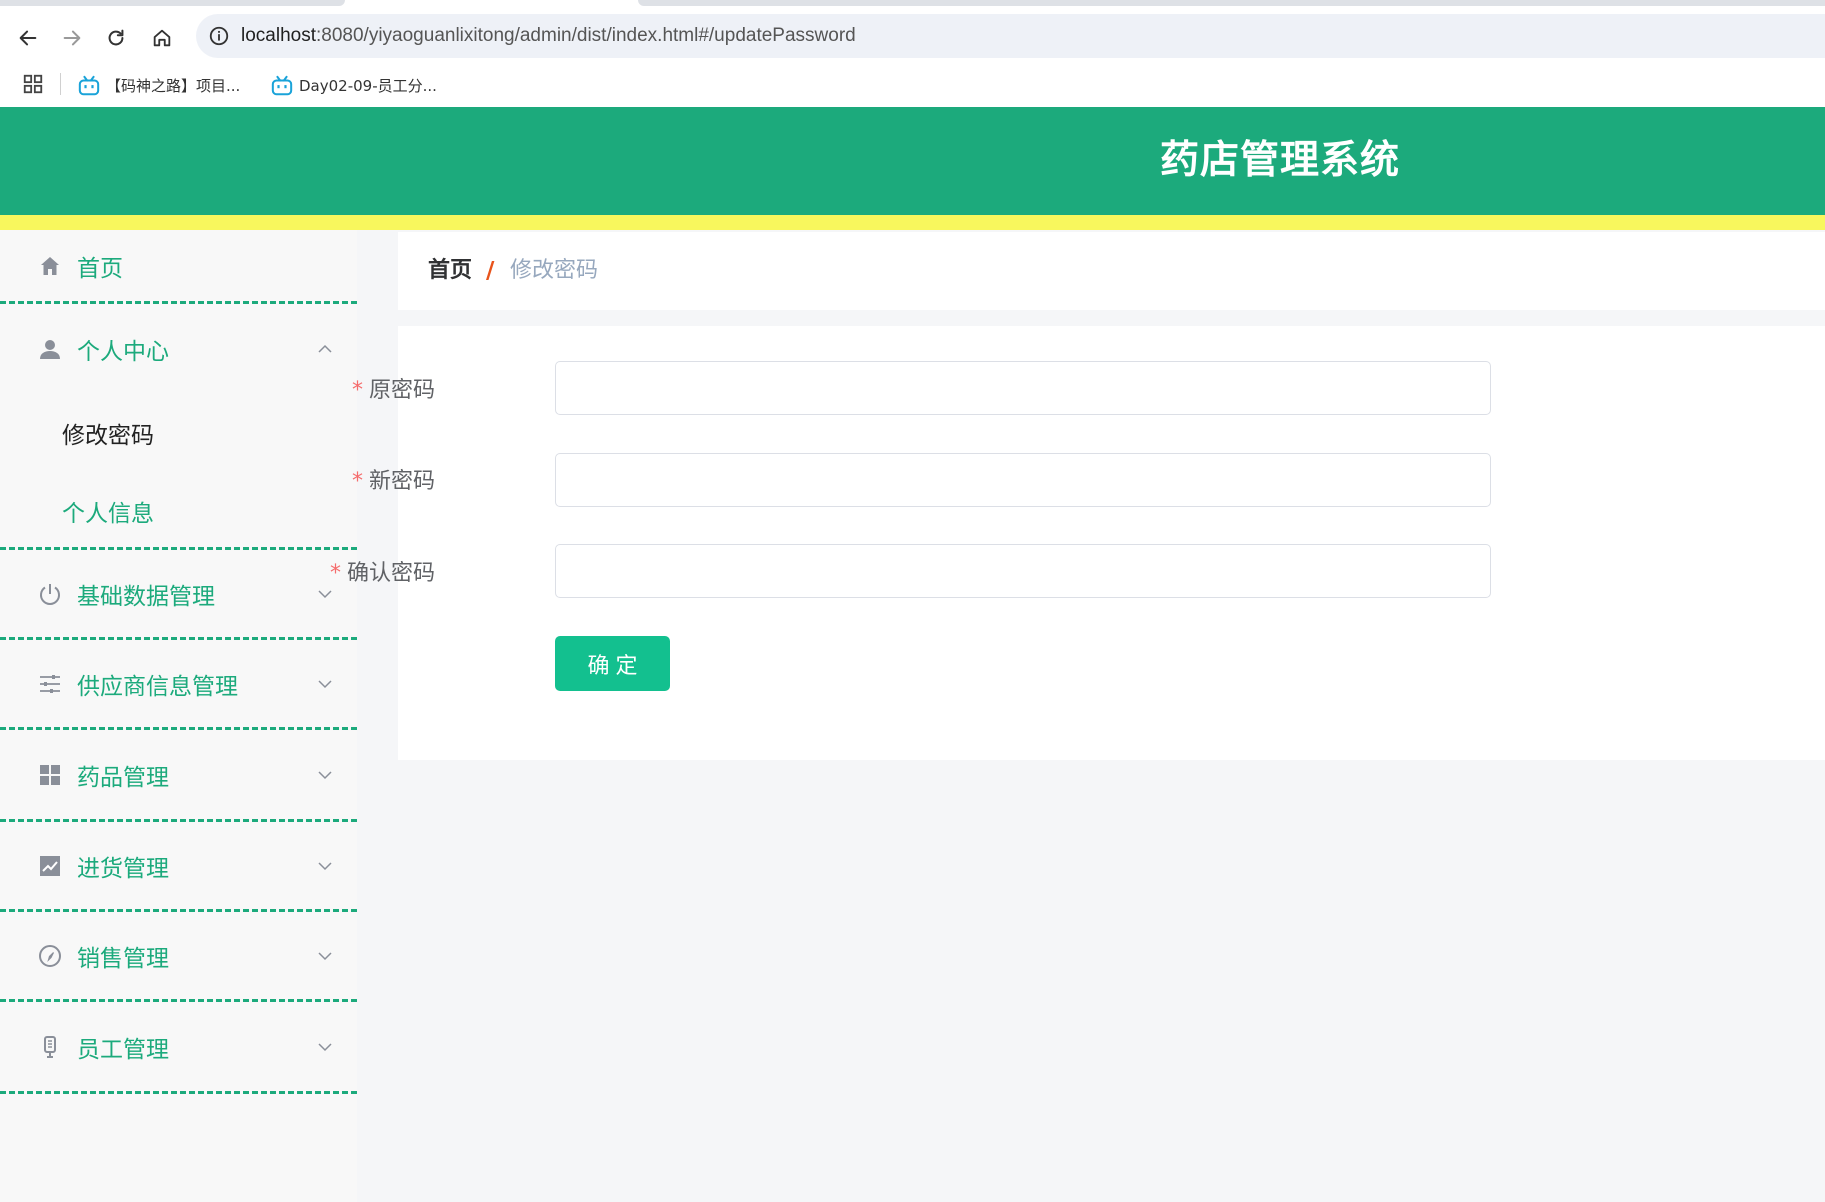 The height and width of the screenshot is (1202, 1825). Describe the element at coordinates (178, 775) in the screenshot. I see `sidebar-item-medicine: 药品管理` at that location.